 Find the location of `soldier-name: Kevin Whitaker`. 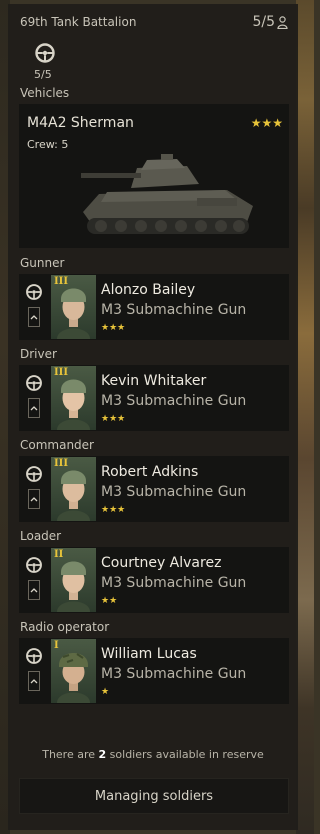

soldier-name: Kevin Whitaker is located at coordinates (154, 381).